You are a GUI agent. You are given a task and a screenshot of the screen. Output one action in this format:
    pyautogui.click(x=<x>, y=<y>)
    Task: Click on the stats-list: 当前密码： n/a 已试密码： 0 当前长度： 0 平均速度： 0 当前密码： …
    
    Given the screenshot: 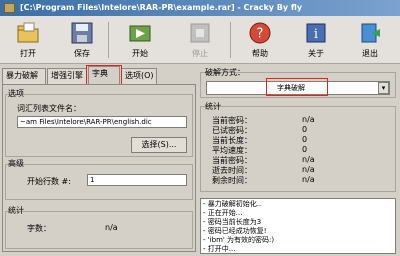 What is the action you would take?
    pyautogui.click(x=302, y=153)
    